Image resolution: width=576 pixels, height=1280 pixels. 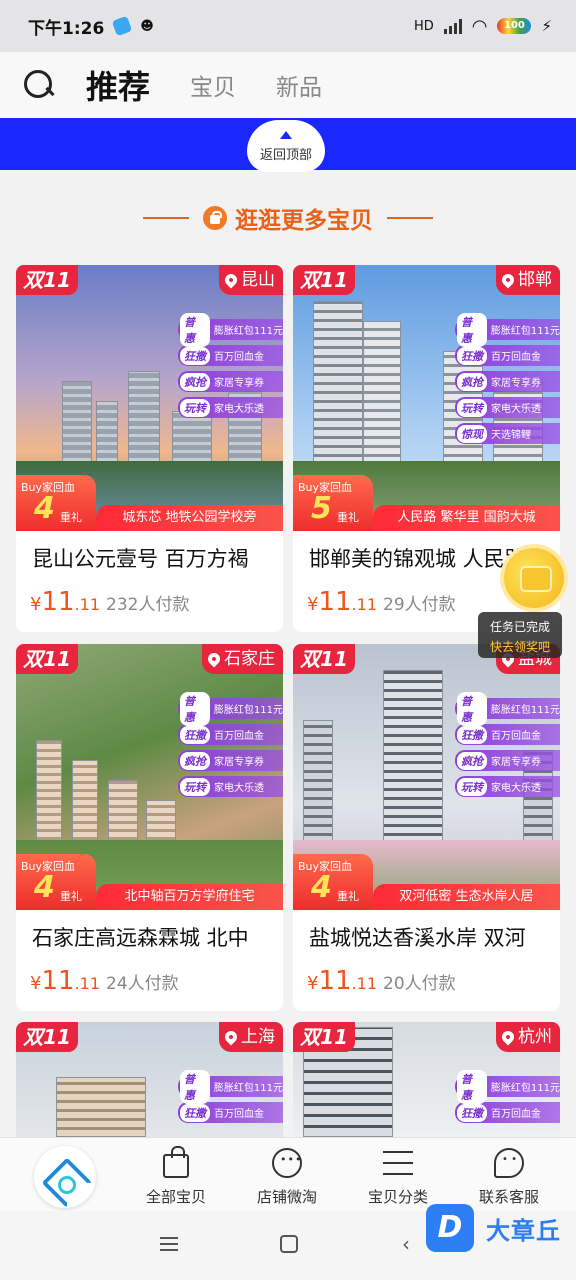 What do you see at coordinates (149, 882) in the screenshot?
I see `promo-strip: 北中轴百万方学府住宅 Buy家回血 4 重礼` at bounding box center [149, 882].